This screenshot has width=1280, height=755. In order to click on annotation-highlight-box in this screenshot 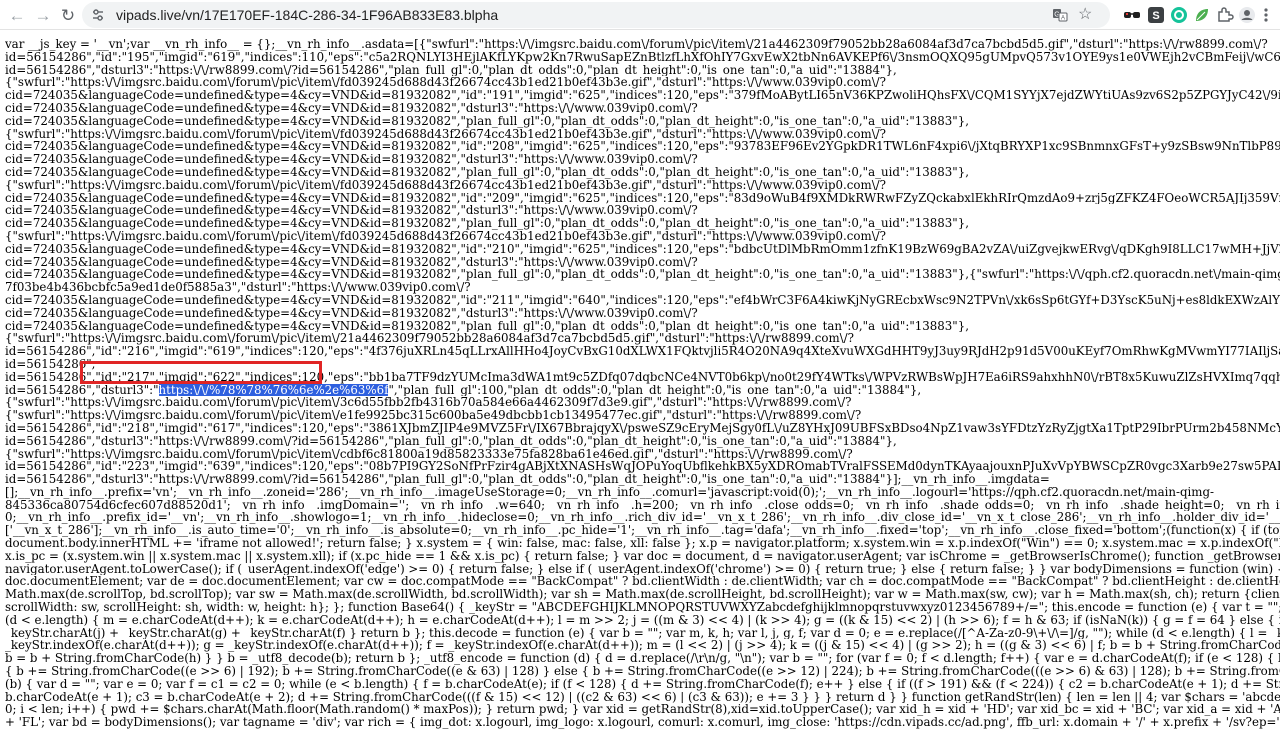, I will do `click(201, 372)`.